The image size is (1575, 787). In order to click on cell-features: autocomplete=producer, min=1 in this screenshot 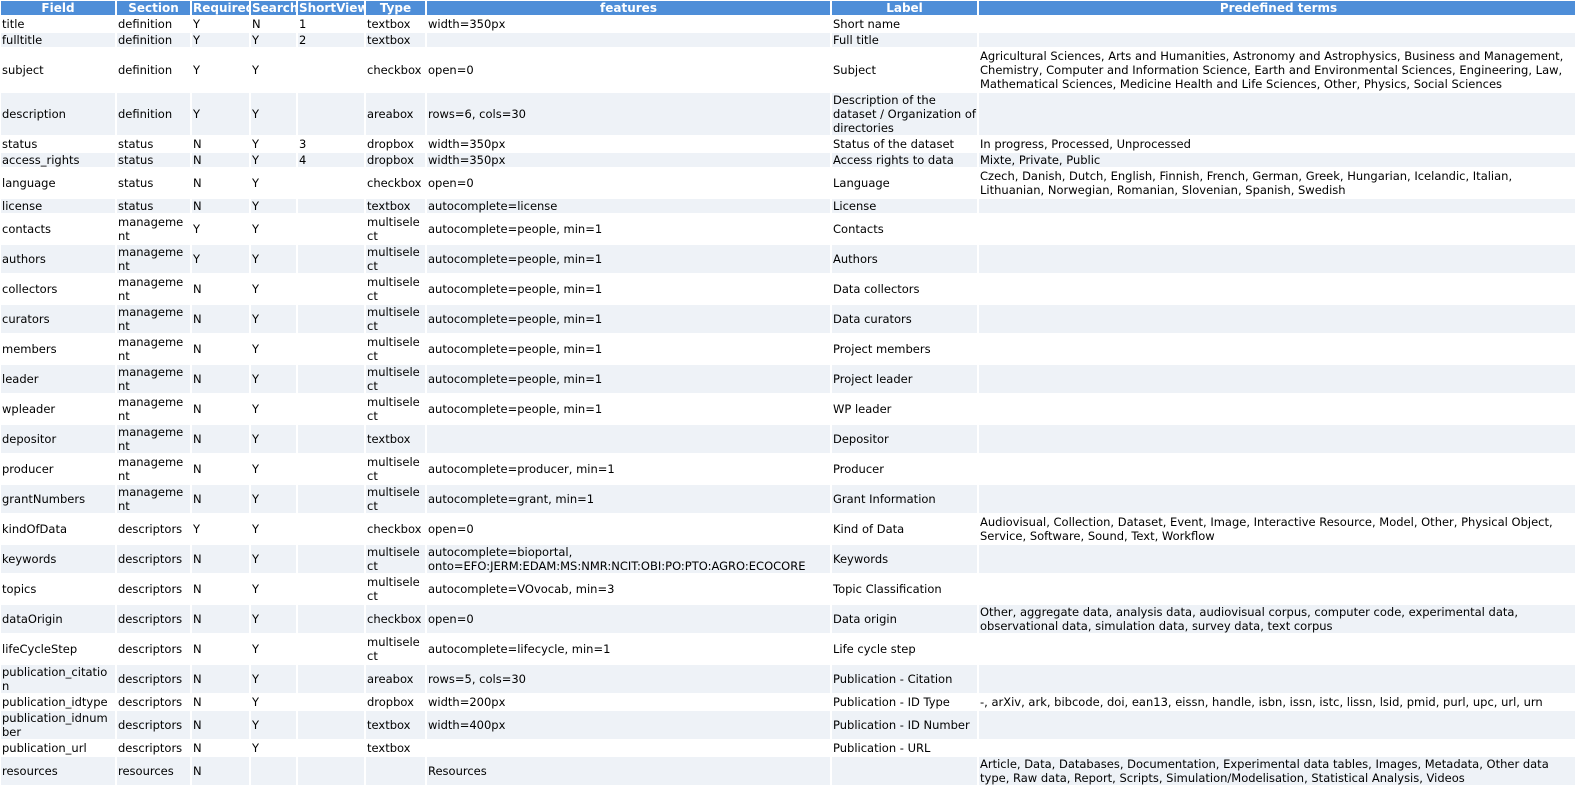, I will do `click(628, 469)`.